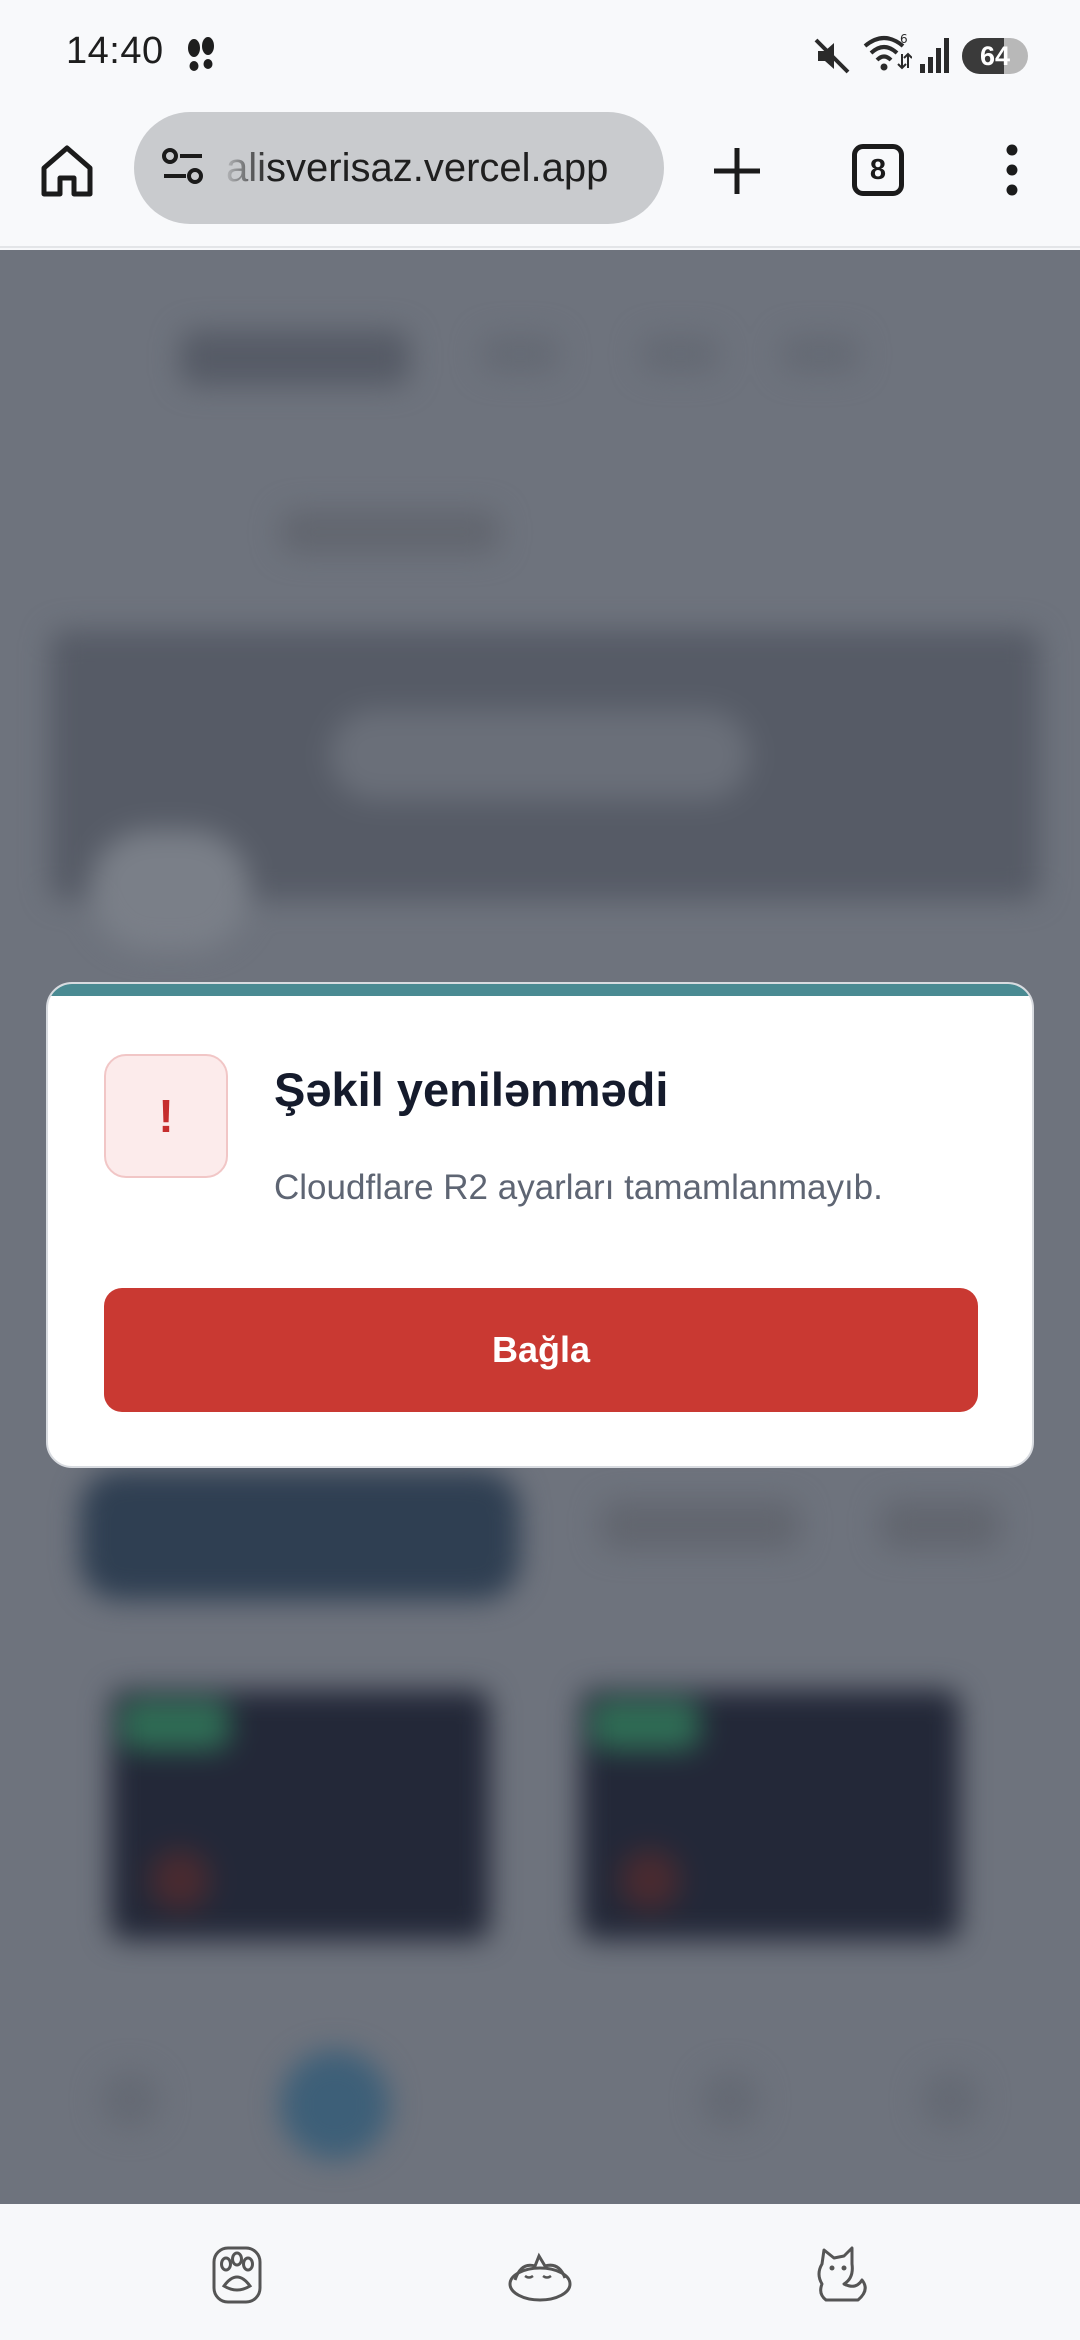  What do you see at coordinates (201, 54) in the screenshot?
I see `footsteps-icon` at bounding box center [201, 54].